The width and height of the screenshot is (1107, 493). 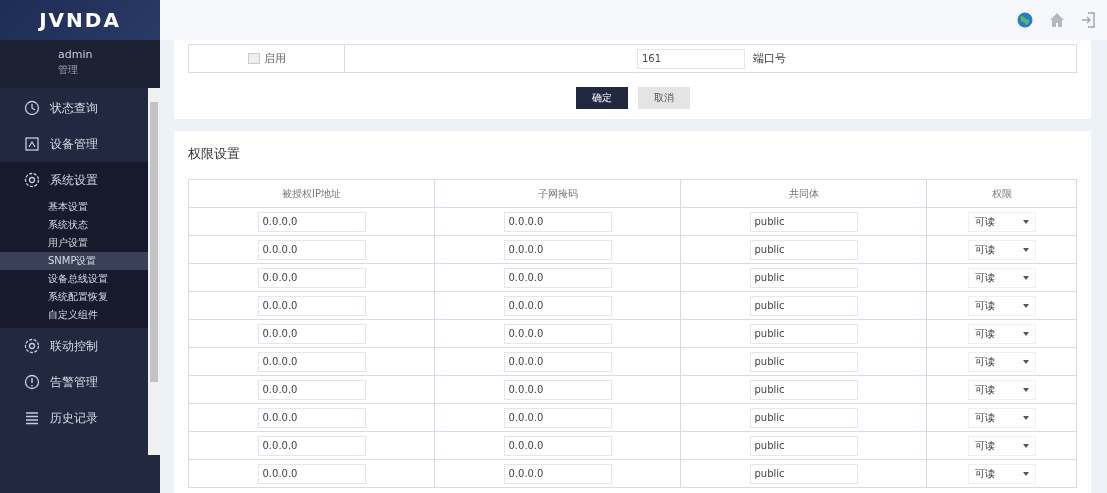 I want to click on globe-icon, so click(x=1025, y=20).